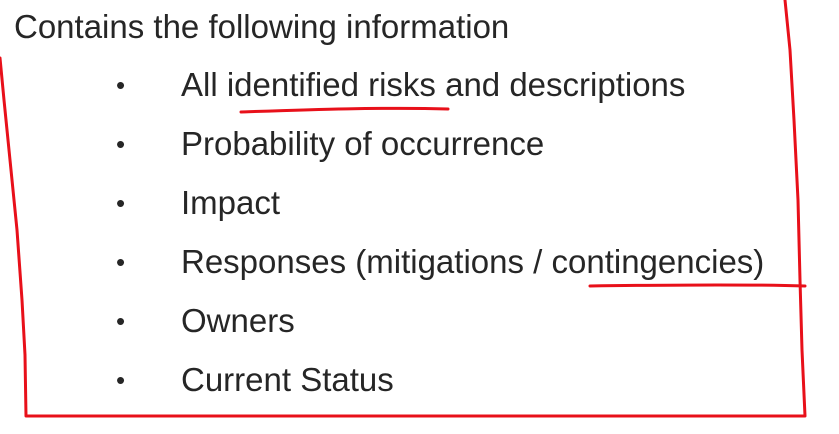 The image size is (839, 434). What do you see at coordinates (238, 320) in the screenshot?
I see `bullet-text: Owners` at bounding box center [238, 320].